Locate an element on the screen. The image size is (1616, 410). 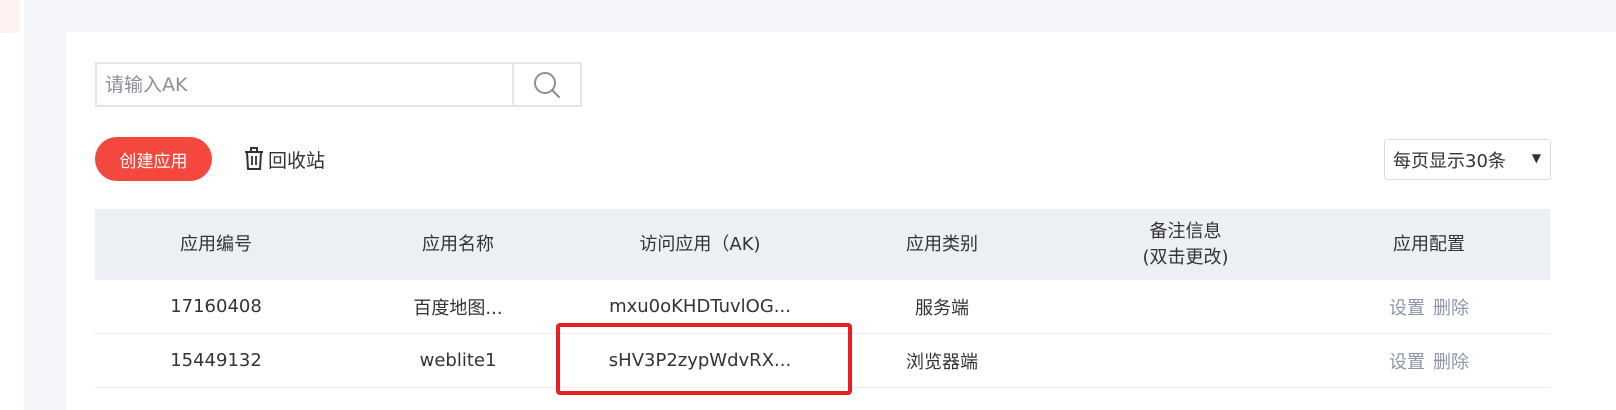
ak-search-input is located at coordinates (304, 84).